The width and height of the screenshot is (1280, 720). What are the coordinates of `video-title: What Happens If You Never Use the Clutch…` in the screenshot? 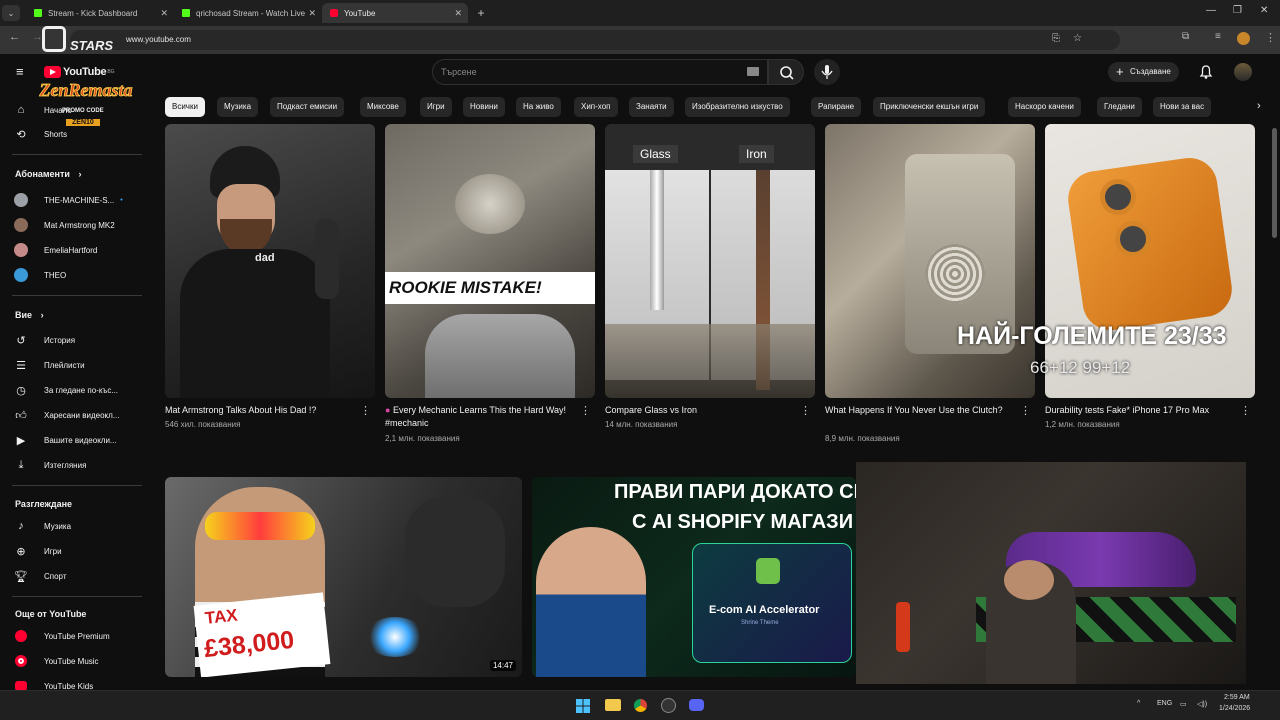 It's located at (915, 410).